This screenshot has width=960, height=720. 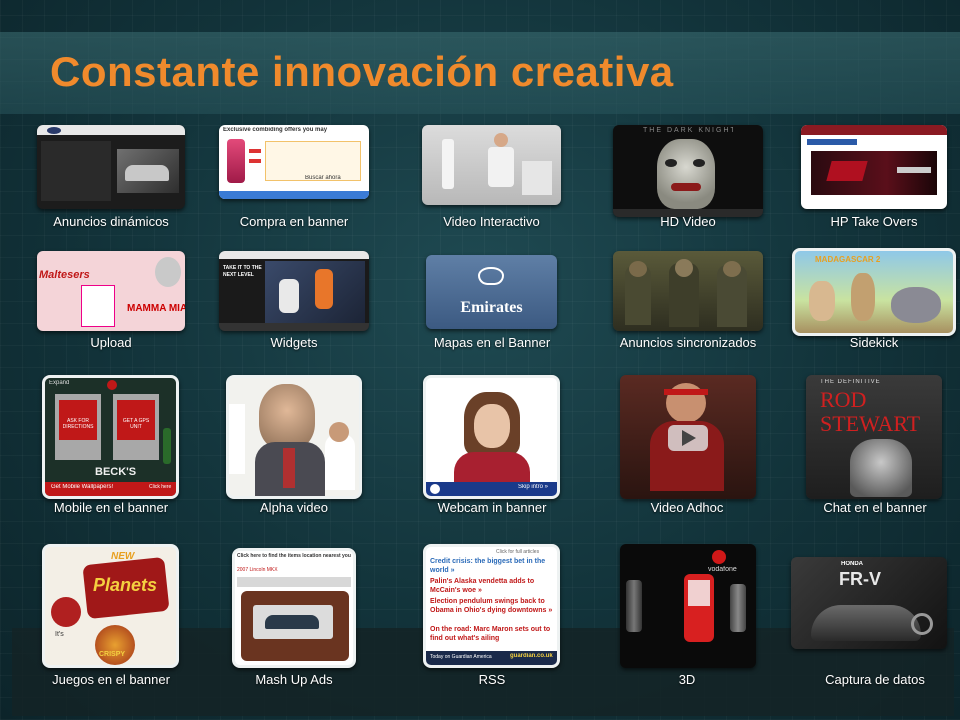 I want to click on thumb-tagline2: CRISPY, so click(x=112, y=654).